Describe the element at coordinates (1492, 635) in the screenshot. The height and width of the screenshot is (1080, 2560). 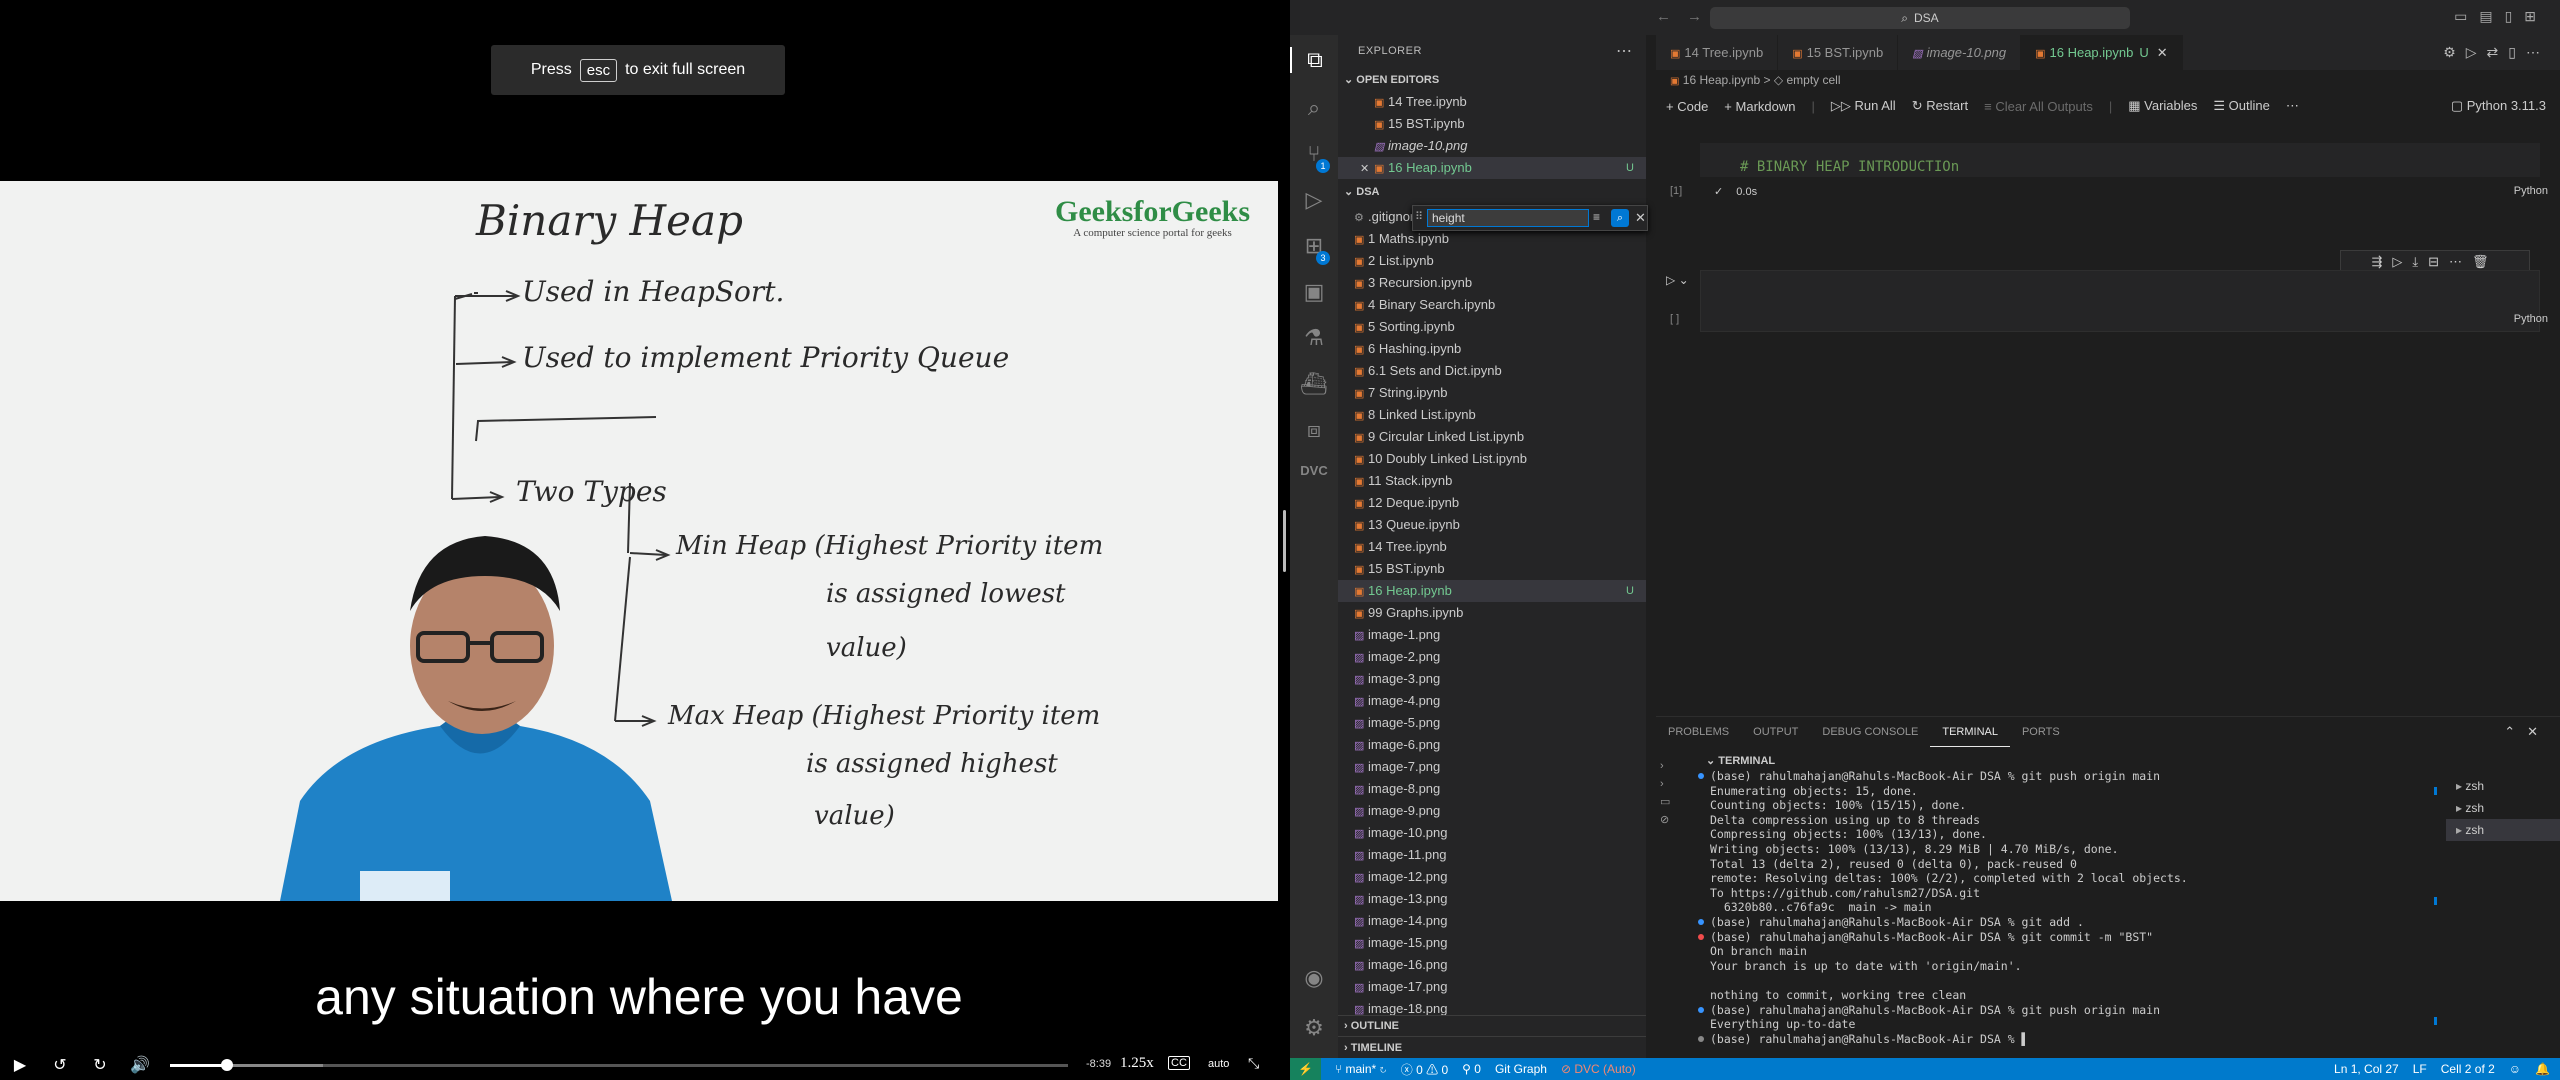
I see `file-item: ▨ image-1.png` at that location.